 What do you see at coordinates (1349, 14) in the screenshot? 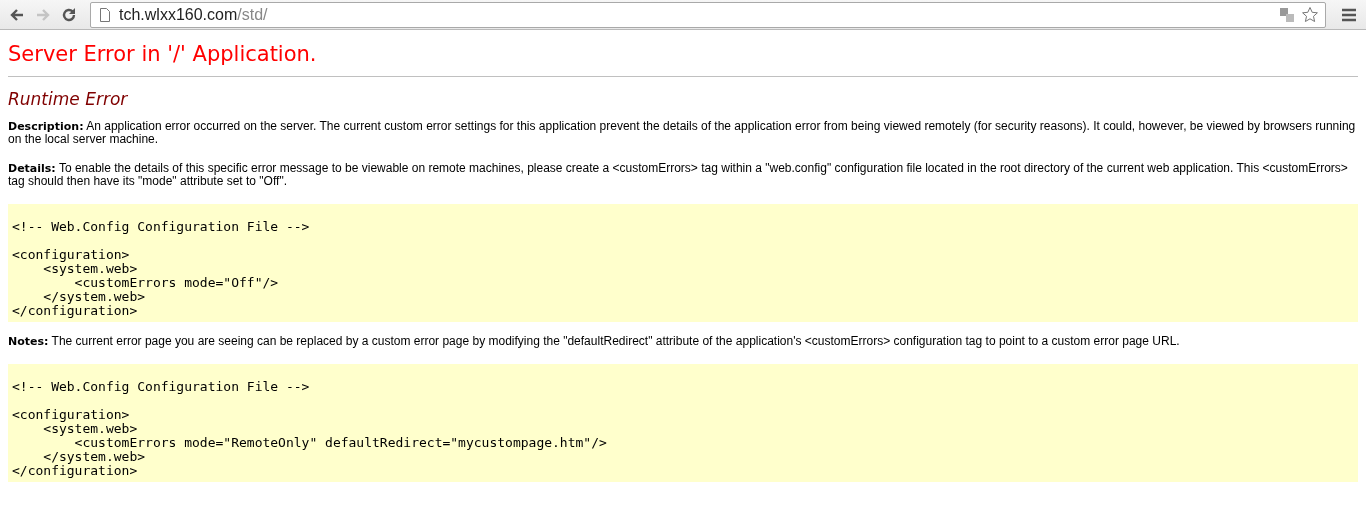
I see `menu-icon` at bounding box center [1349, 14].